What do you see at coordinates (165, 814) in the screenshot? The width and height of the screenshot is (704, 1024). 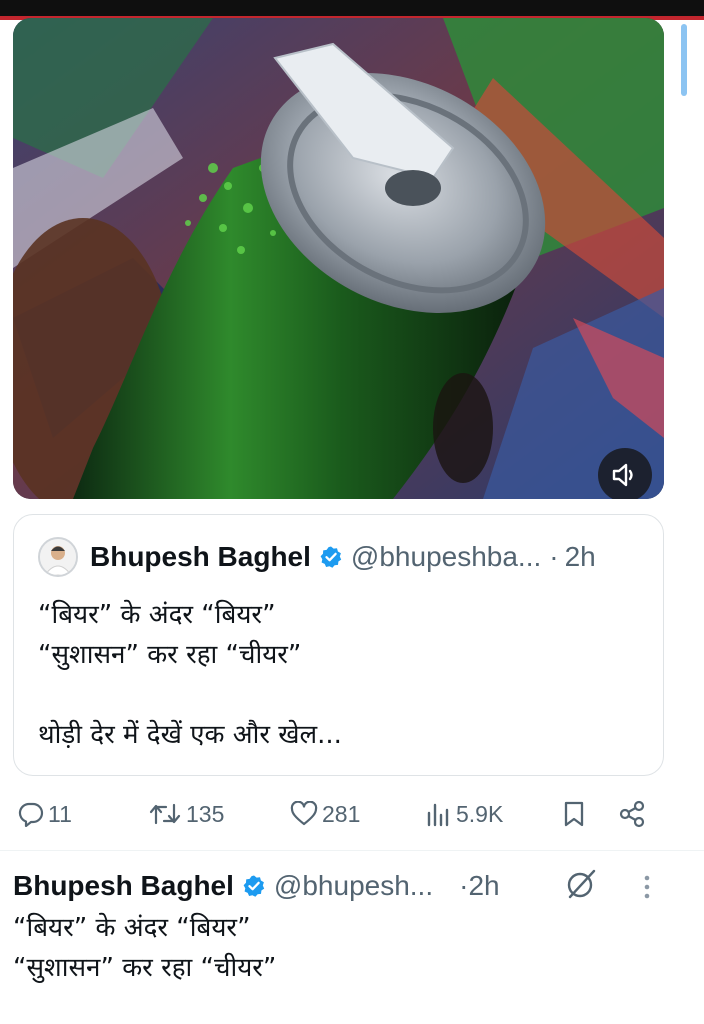 I see `repost-icon` at bounding box center [165, 814].